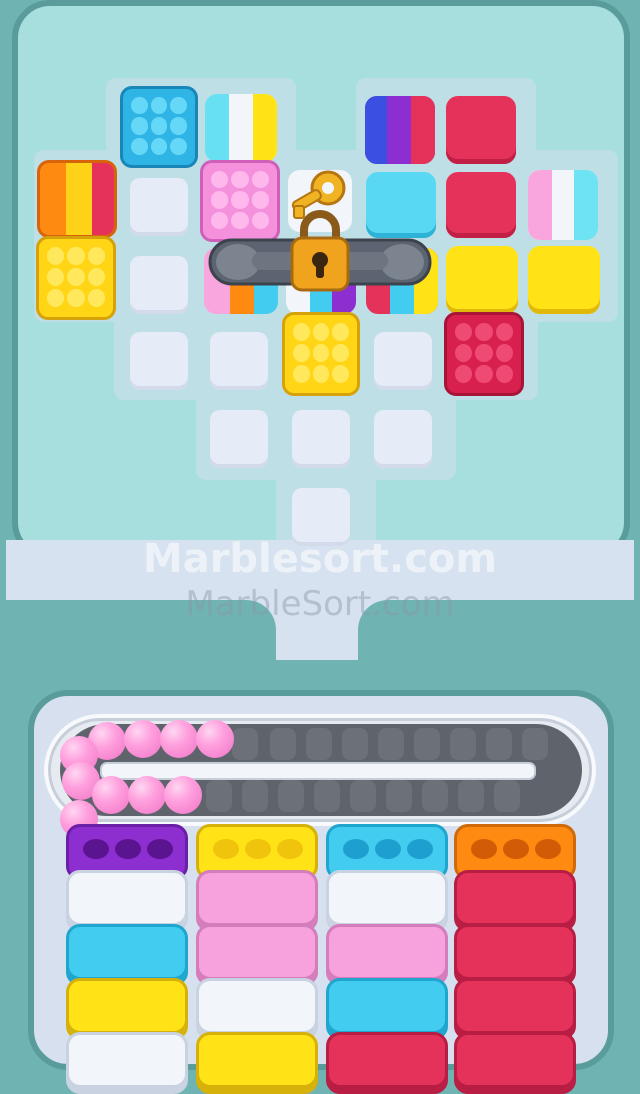 This screenshot has width=640, height=1094. I want to click on marble-box-cyan, so click(159, 127).